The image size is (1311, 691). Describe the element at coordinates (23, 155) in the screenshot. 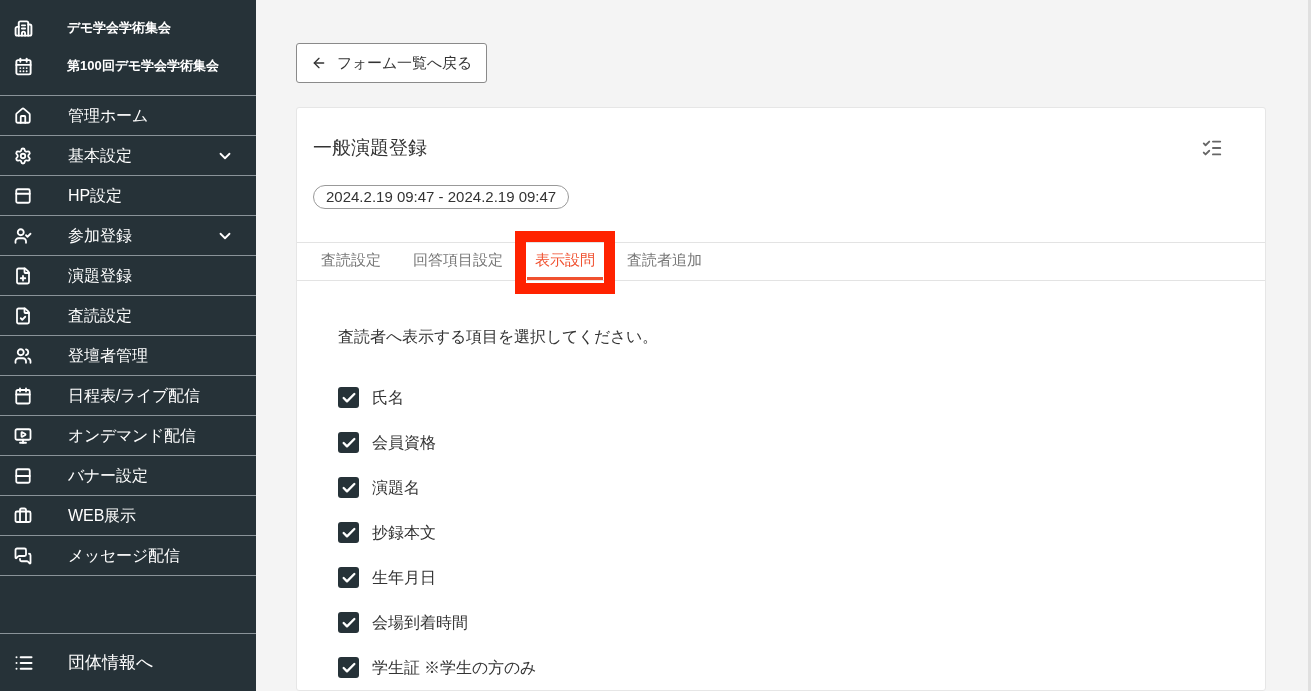

I see `settings-icon` at that location.